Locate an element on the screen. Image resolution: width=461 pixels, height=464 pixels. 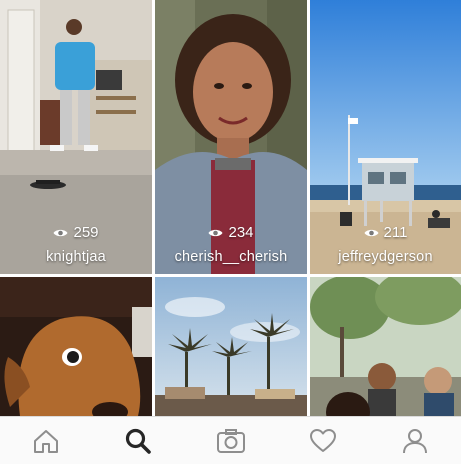
username-label: jeffreydgerson is located at coordinates (385, 257).